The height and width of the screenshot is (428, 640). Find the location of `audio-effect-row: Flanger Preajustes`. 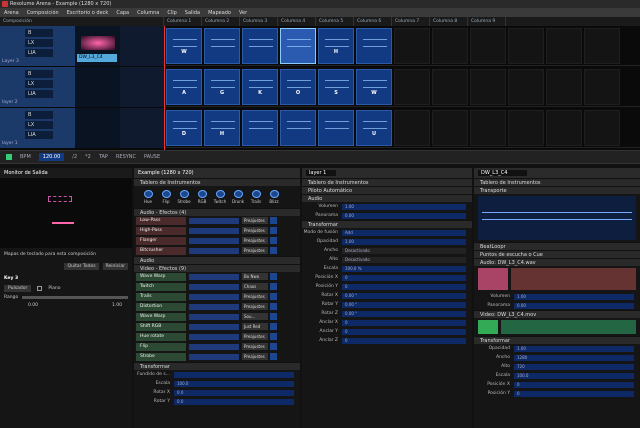

audio-effect-row: Flanger Preajustes is located at coordinates (217, 240).